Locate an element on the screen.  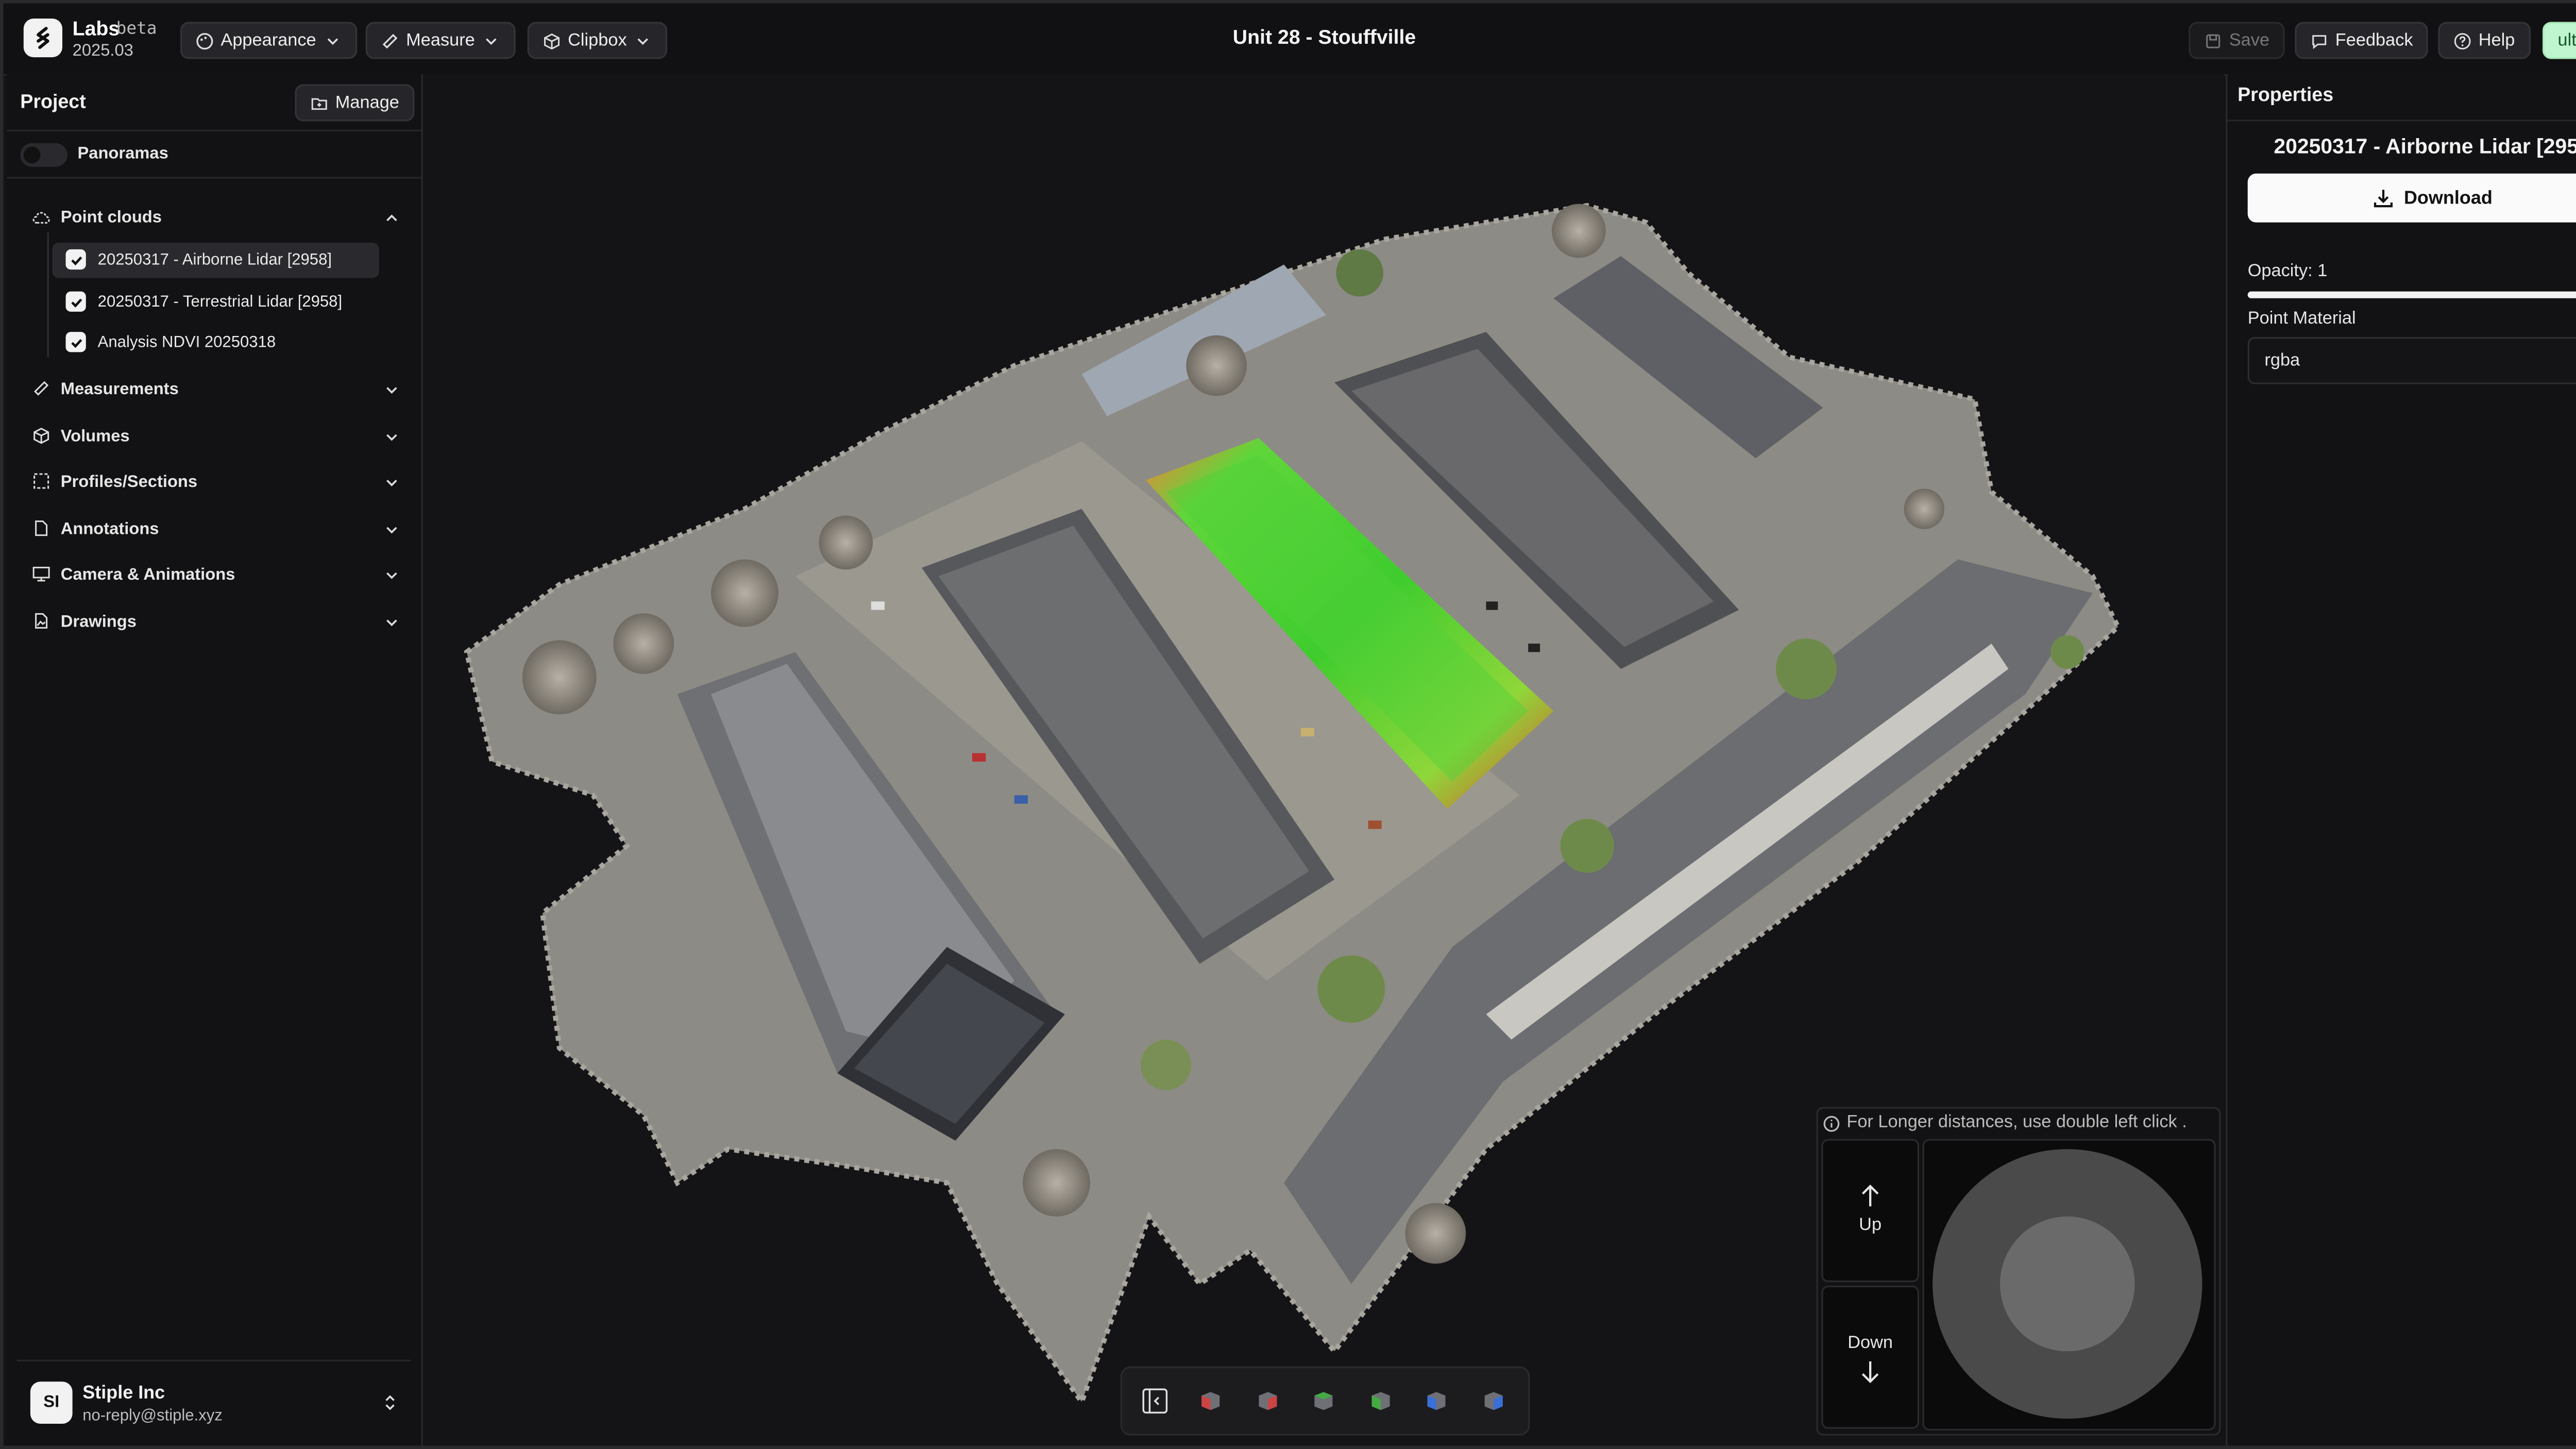
org-avatar: SI is located at coordinates (51, 1402).